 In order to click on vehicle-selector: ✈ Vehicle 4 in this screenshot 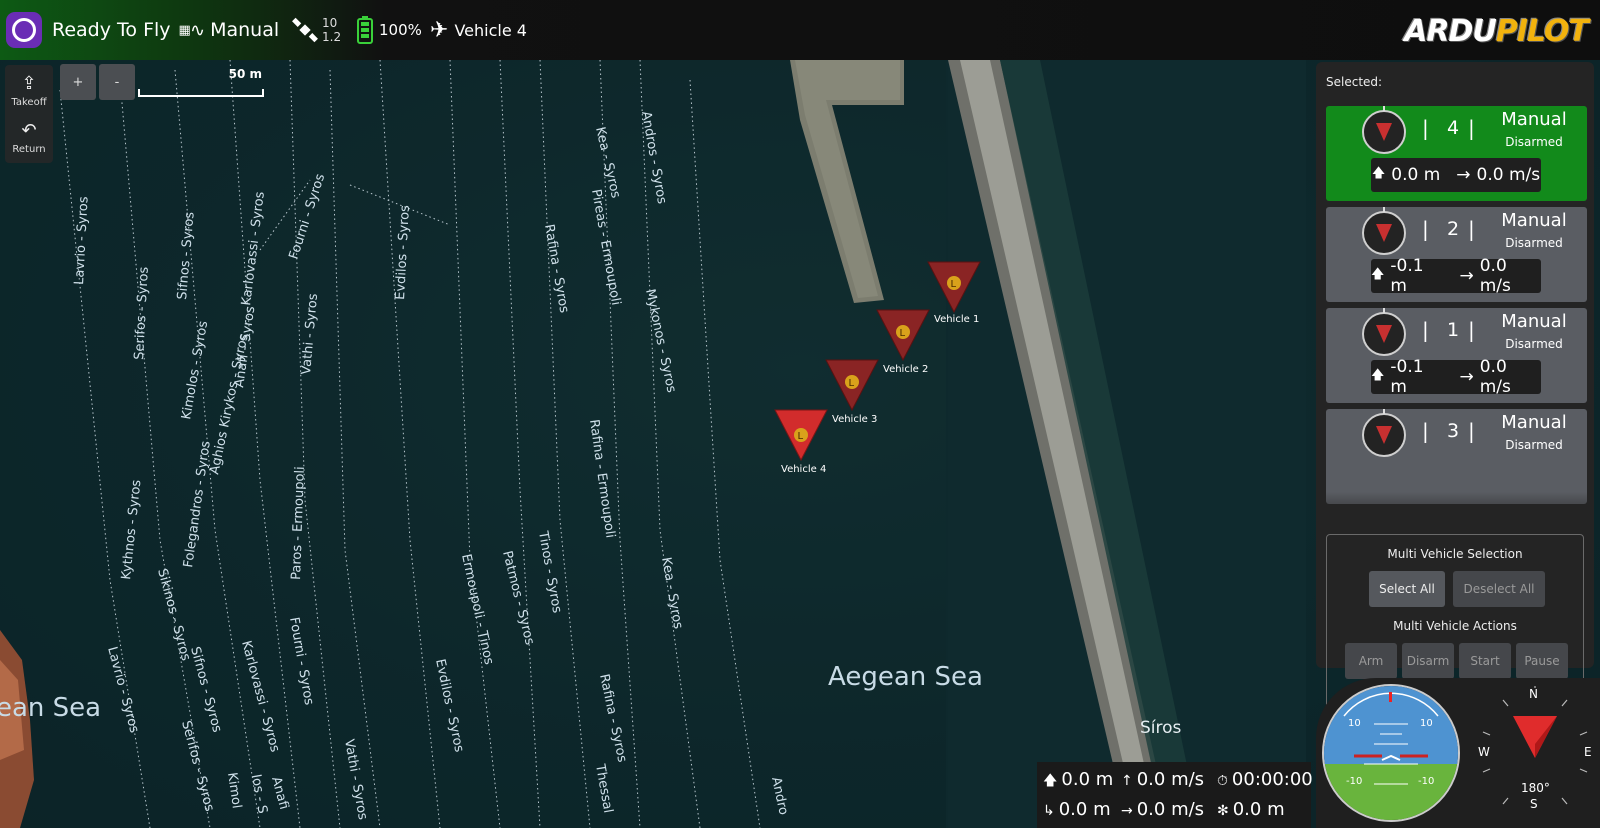, I will do `click(478, 30)`.